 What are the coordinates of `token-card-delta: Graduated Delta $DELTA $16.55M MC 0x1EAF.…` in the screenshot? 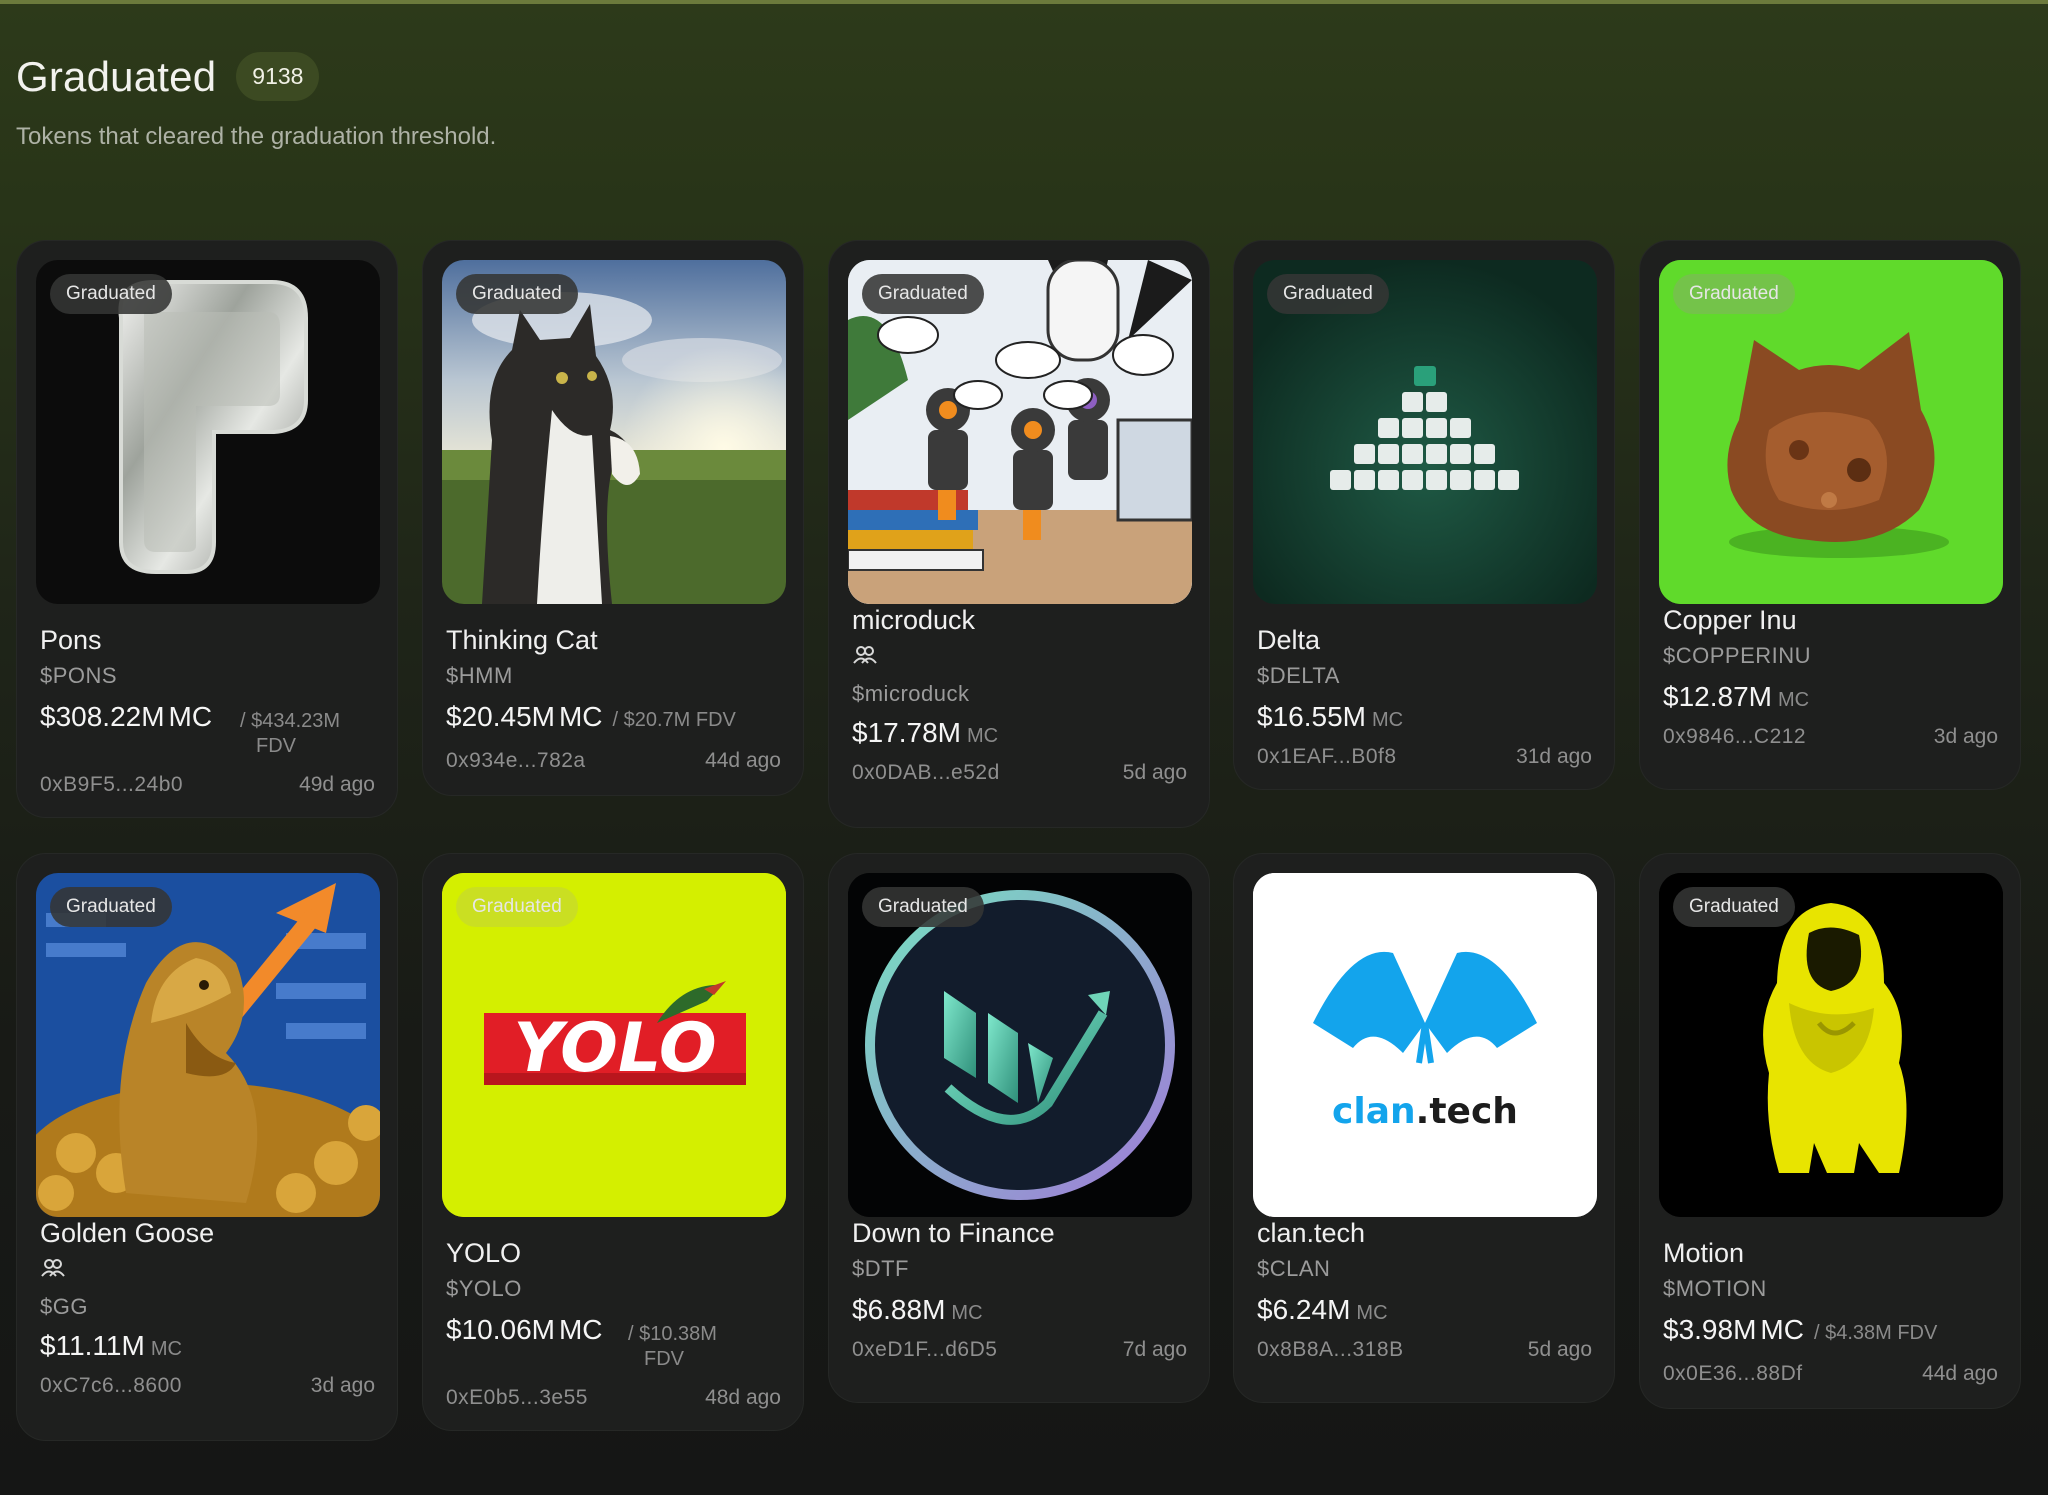 It's located at (1424, 515).